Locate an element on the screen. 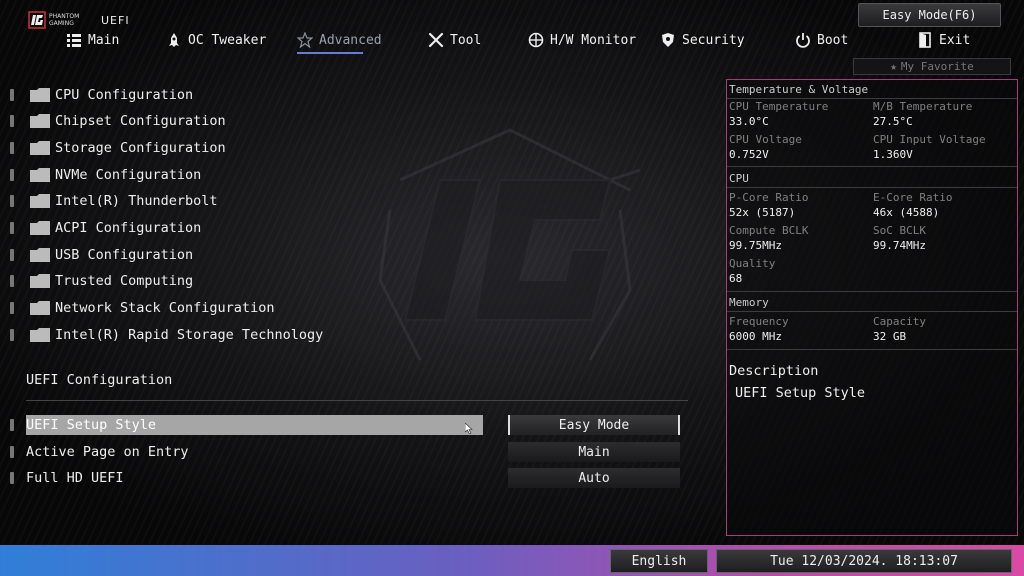  menu-item-chipset-configuration: Chipset Configuration is located at coordinates (118, 121).